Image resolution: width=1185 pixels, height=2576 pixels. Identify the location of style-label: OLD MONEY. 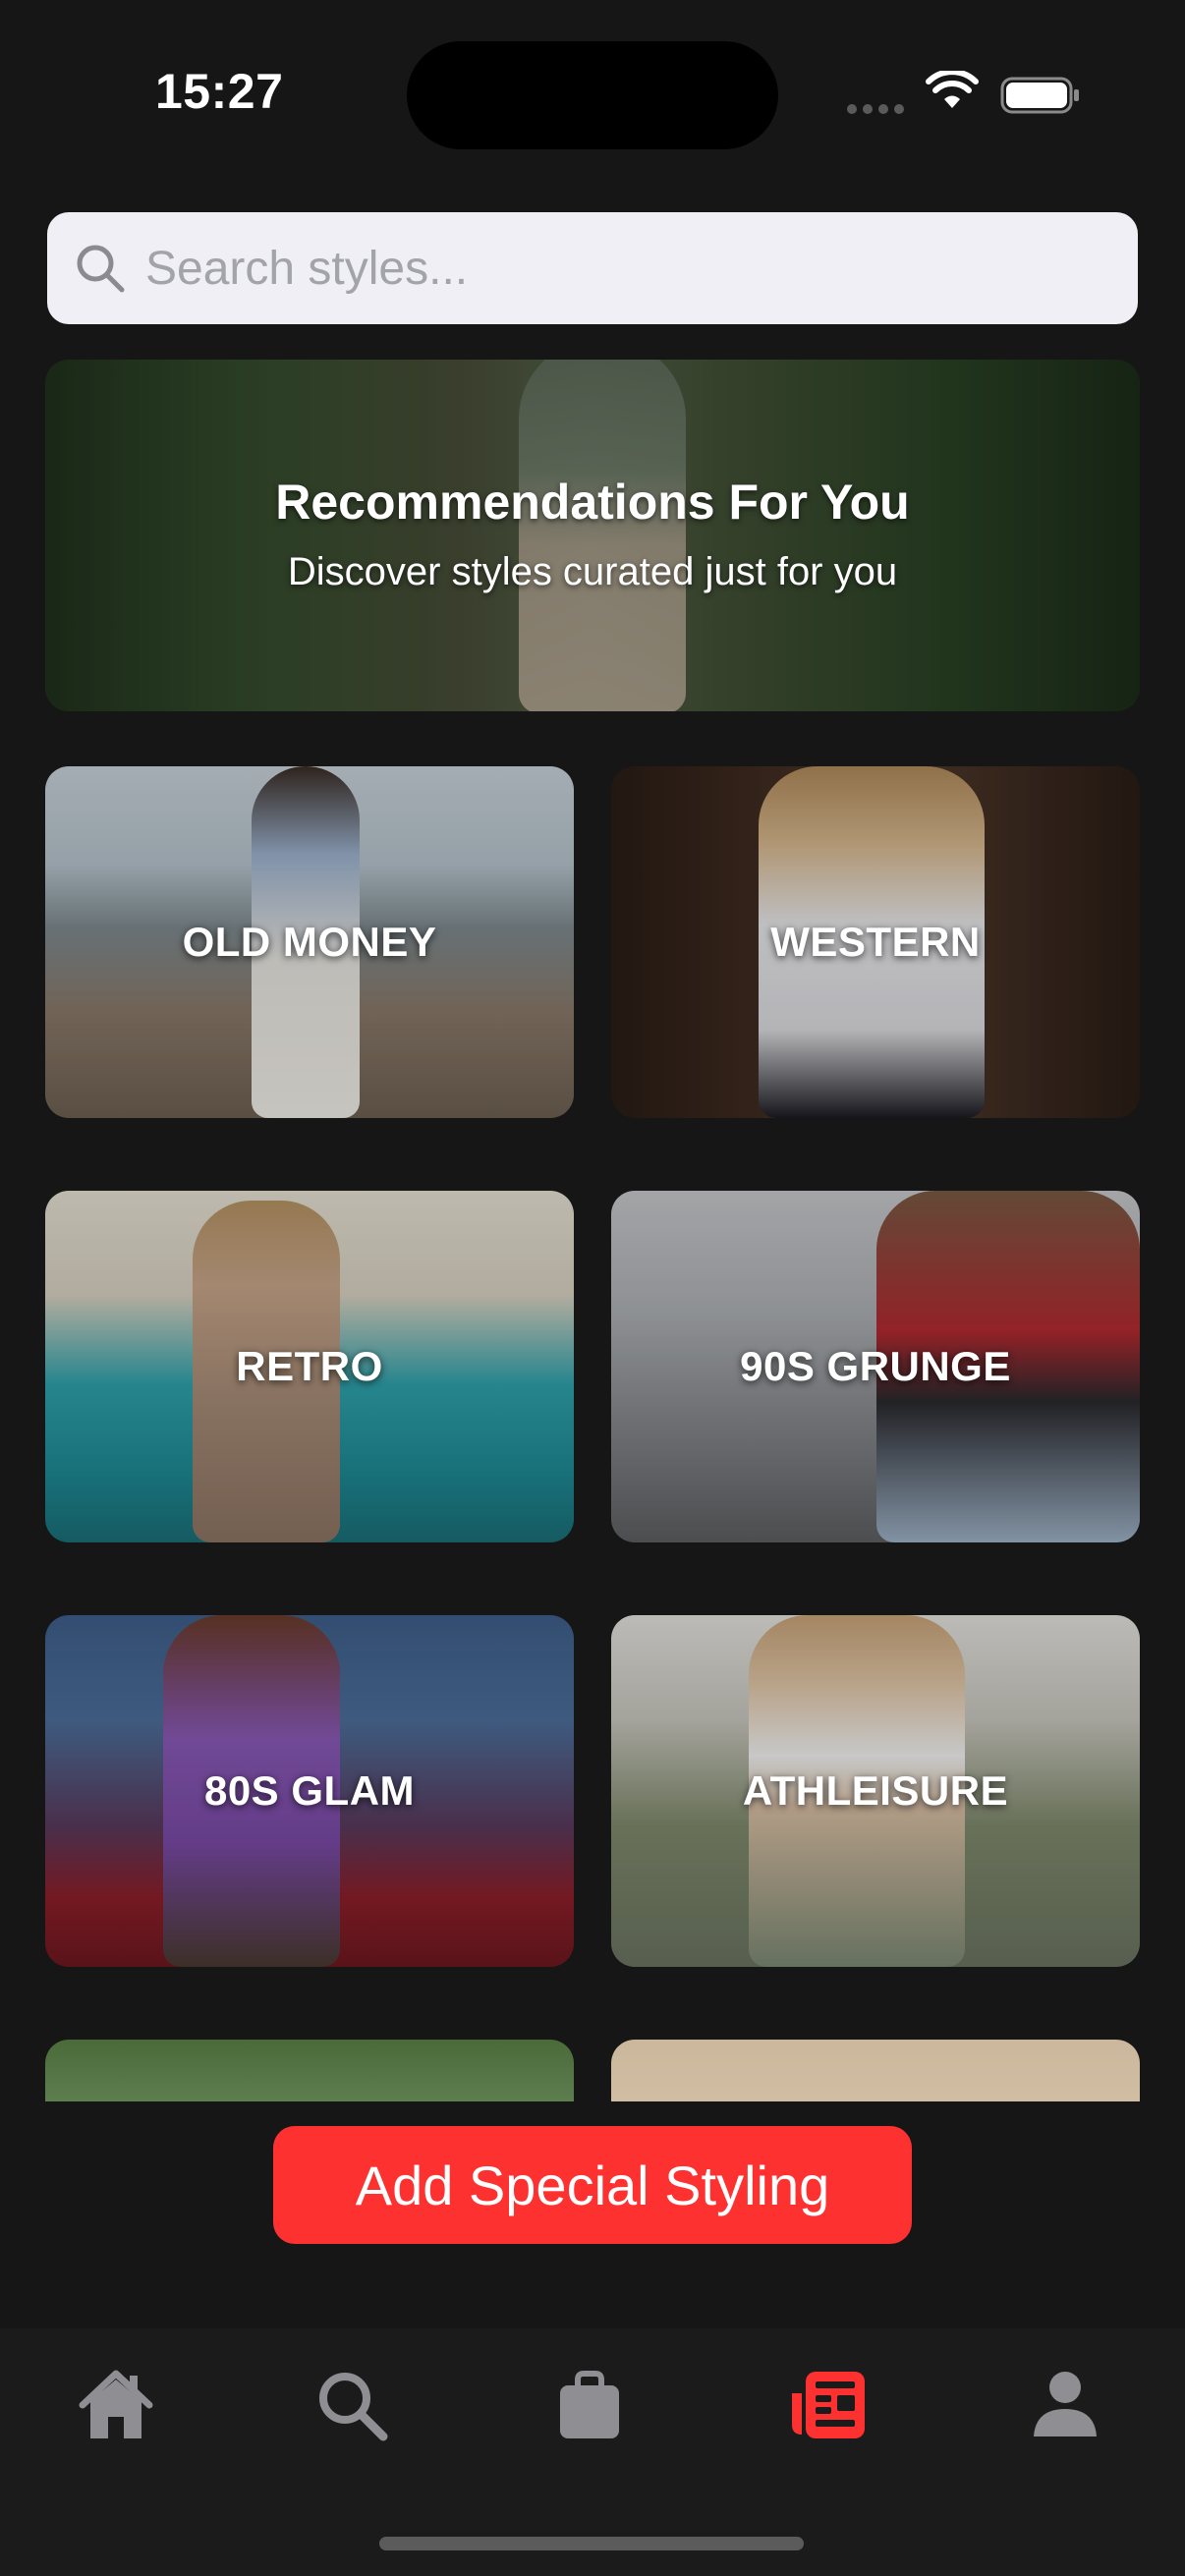
(310, 942).